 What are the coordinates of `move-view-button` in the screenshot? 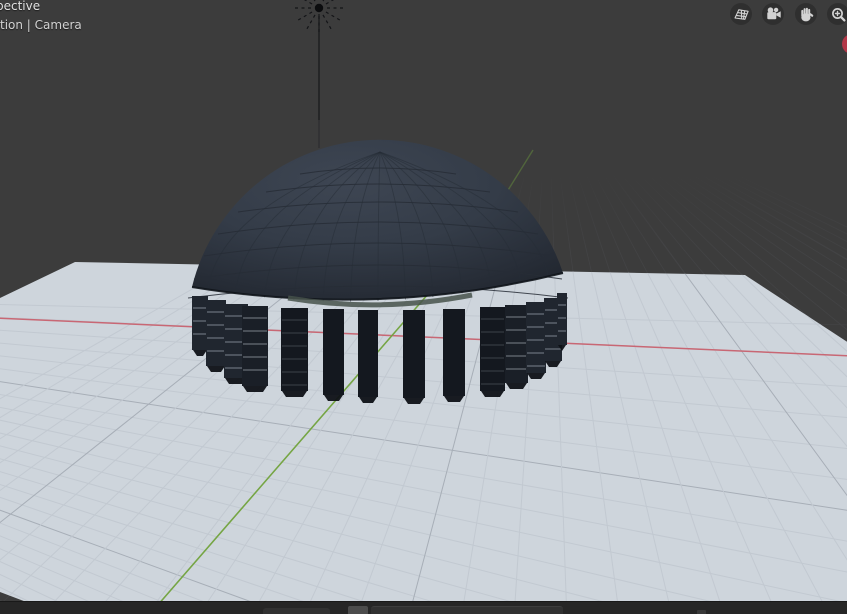 It's located at (806, 14).